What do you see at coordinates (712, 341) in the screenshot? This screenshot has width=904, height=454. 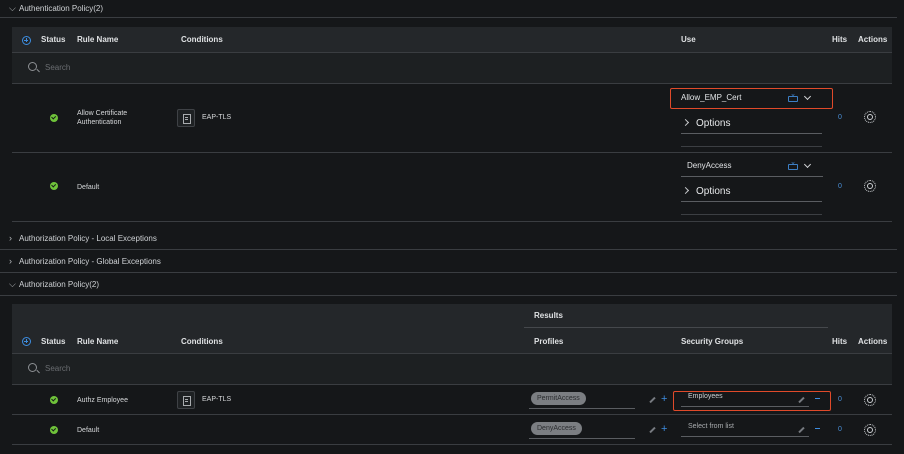 I see `col-security-groups: Security Groups` at bounding box center [712, 341].